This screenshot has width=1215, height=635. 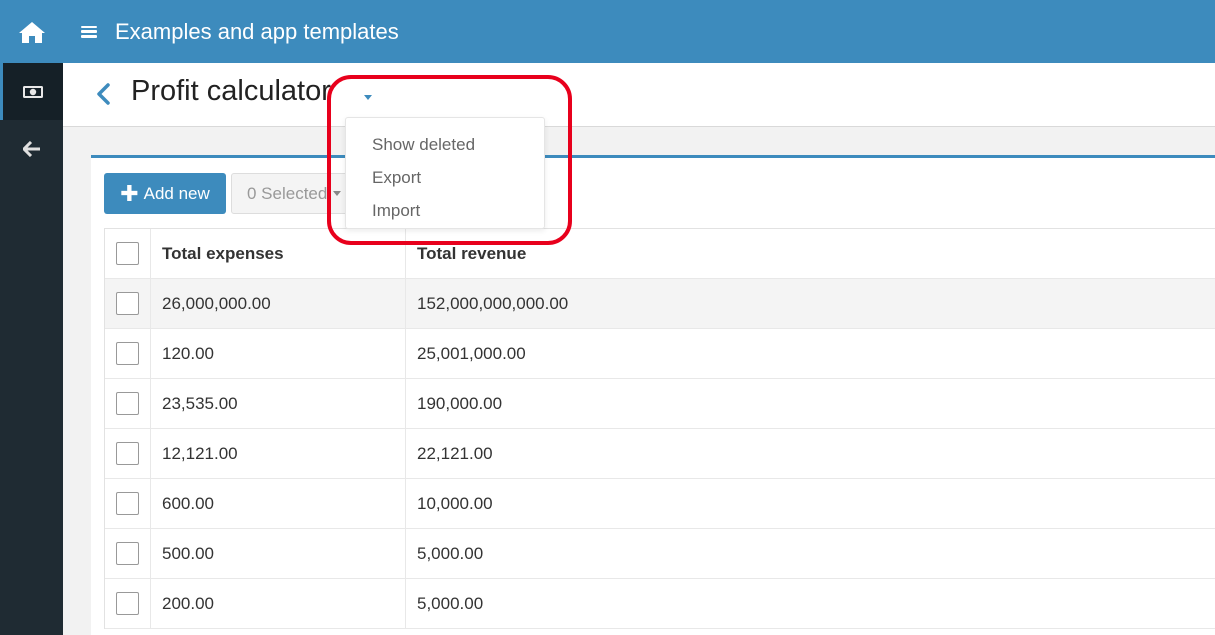 What do you see at coordinates (660, 354) in the screenshot?
I see `table-row: 120.00 25,001,000.00` at bounding box center [660, 354].